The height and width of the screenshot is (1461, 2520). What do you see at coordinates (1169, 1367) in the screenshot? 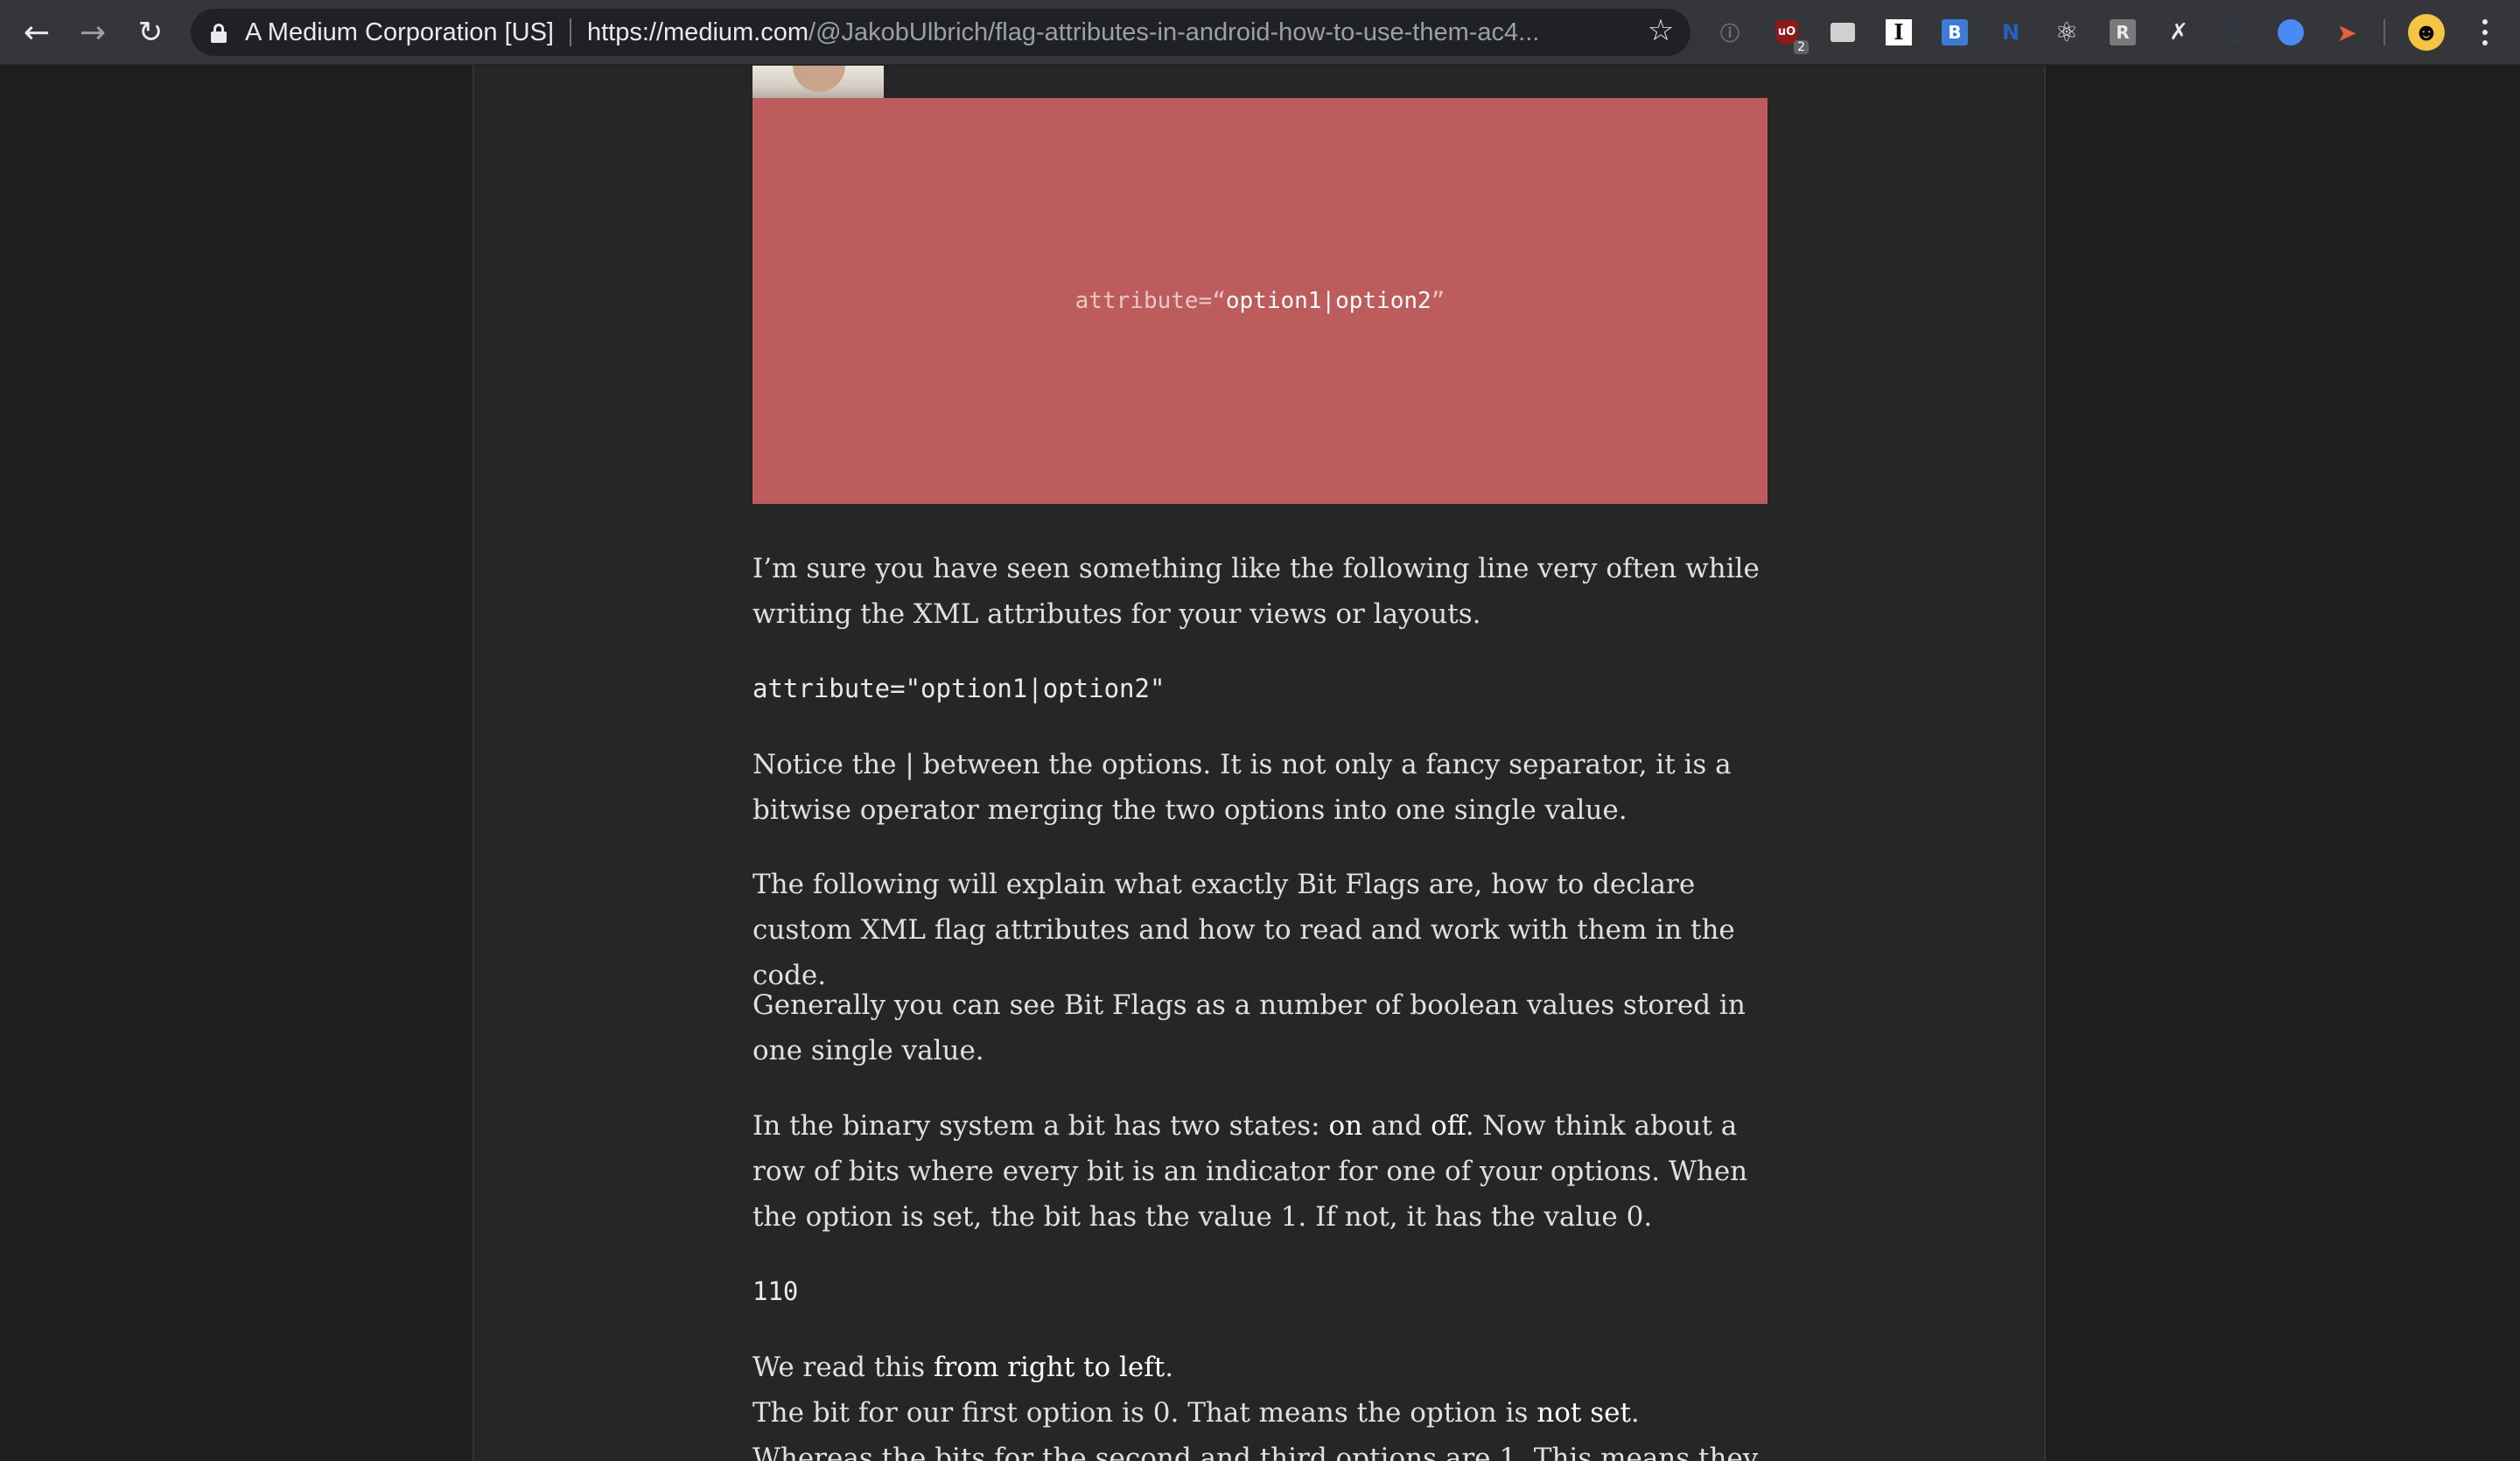
I see `read-text-c: .` at bounding box center [1169, 1367].